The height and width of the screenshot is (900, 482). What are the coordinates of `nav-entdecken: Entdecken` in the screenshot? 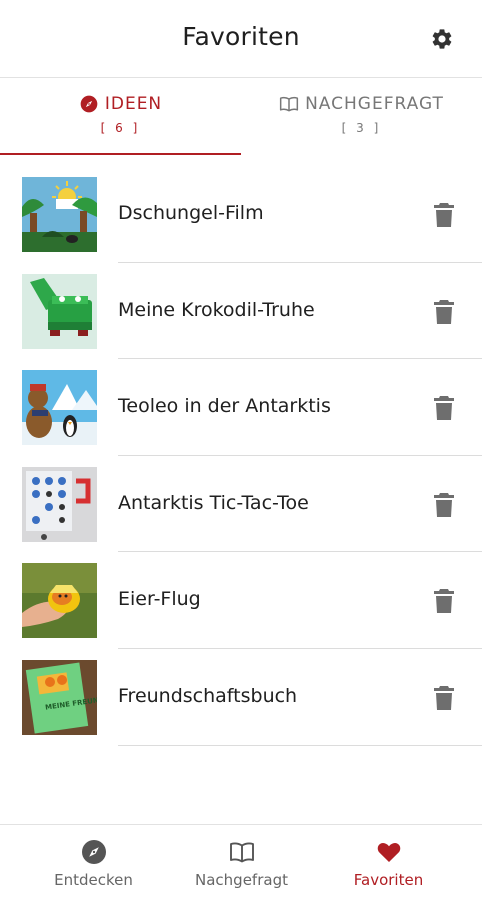 It's located at (93, 862).